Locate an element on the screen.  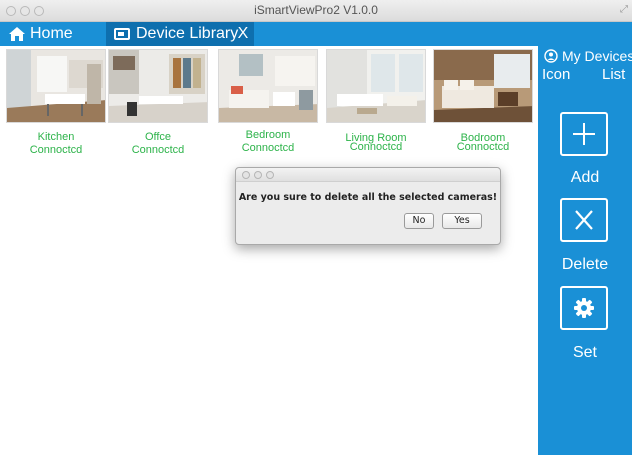
close-tab-button: X is located at coordinates (243, 34).